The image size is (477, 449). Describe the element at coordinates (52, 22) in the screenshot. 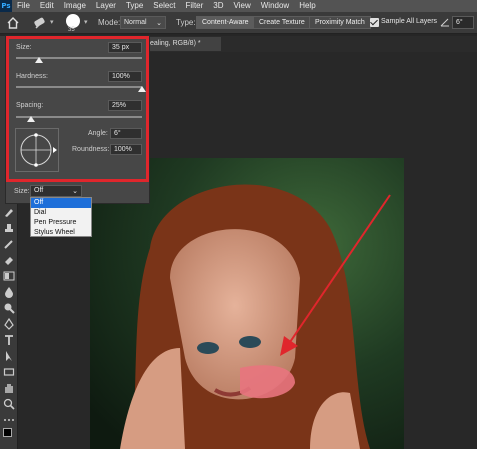

I see `tool-preset-chevron-icon: ▾` at that location.